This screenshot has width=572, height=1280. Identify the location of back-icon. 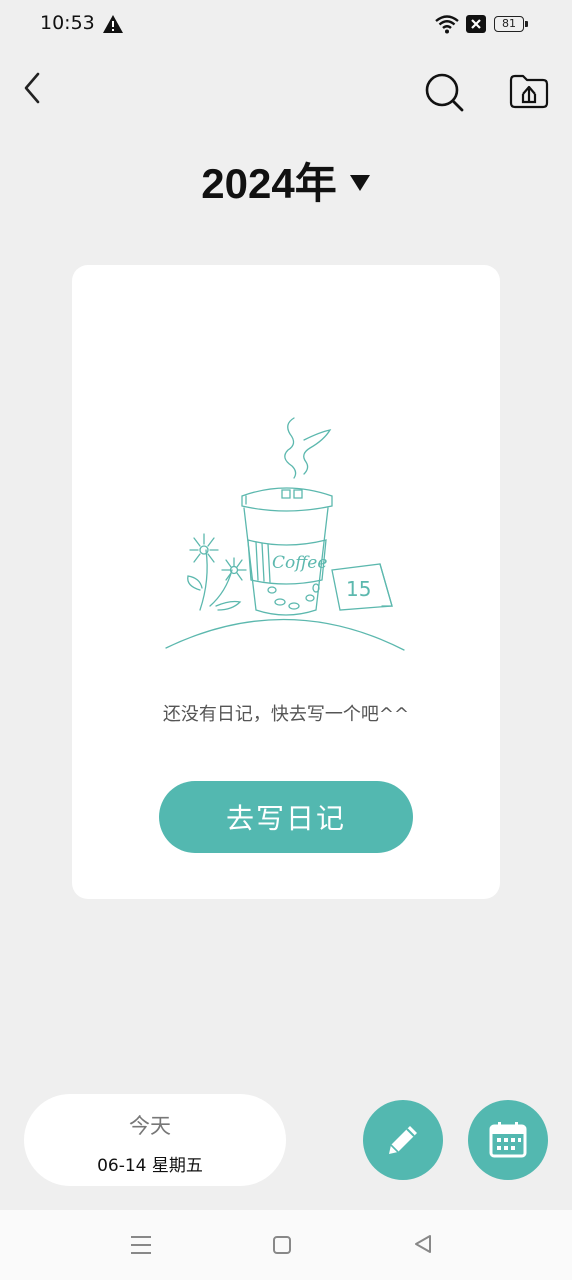
(33, 88).